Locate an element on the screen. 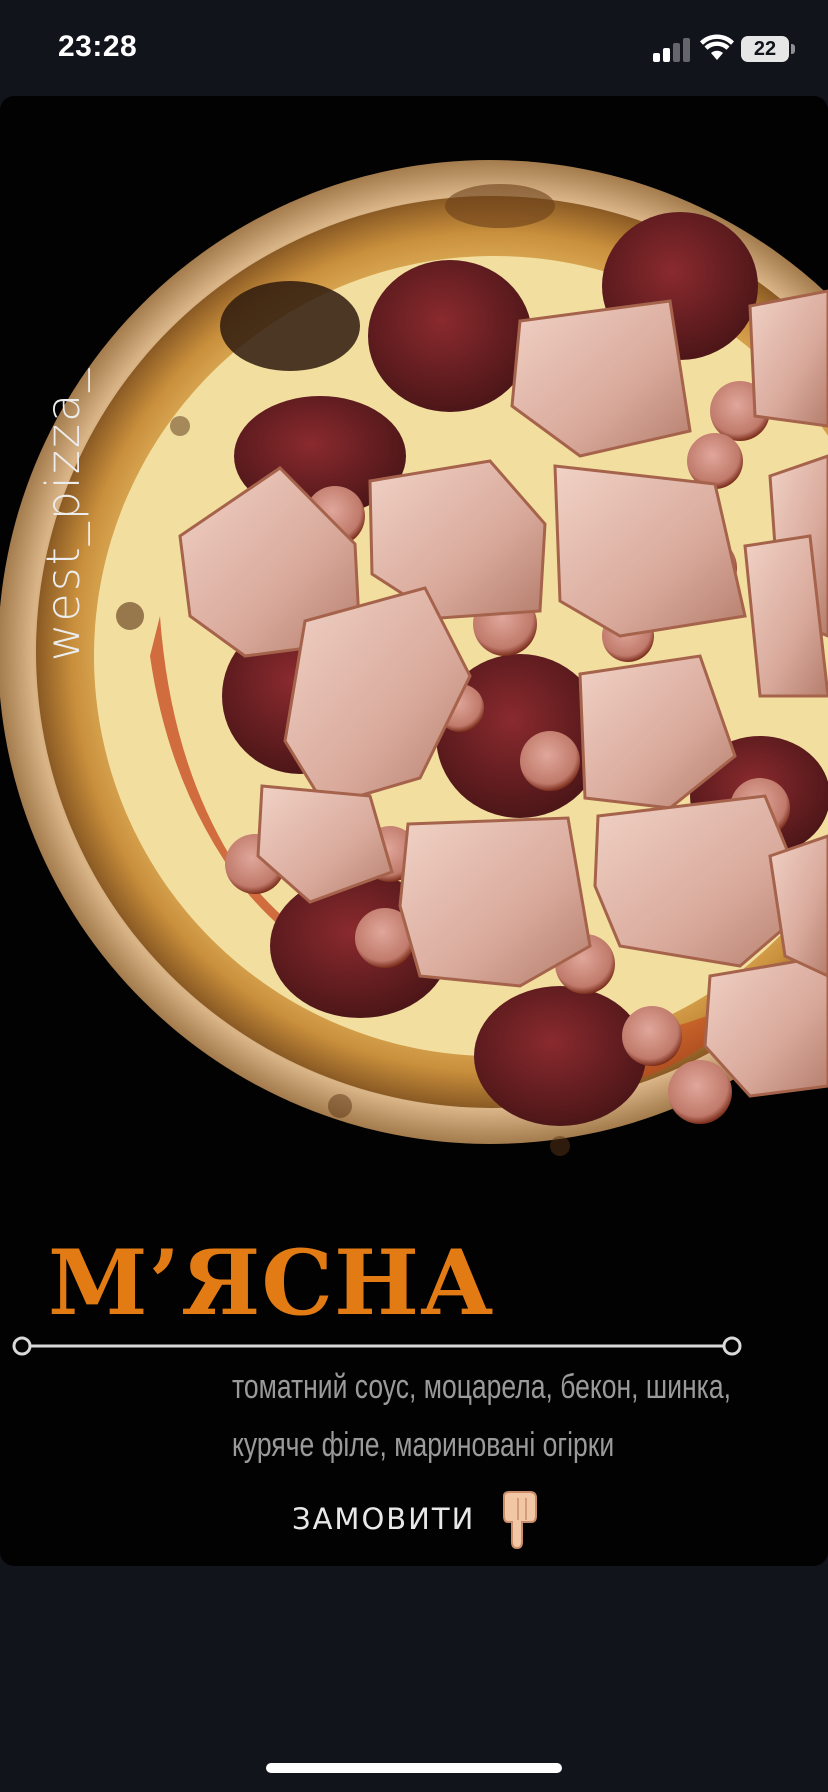 The image size is (828, 1792). ingredients-line: куряче філе, мариновані огірки is located at coordinates (423, 1445).